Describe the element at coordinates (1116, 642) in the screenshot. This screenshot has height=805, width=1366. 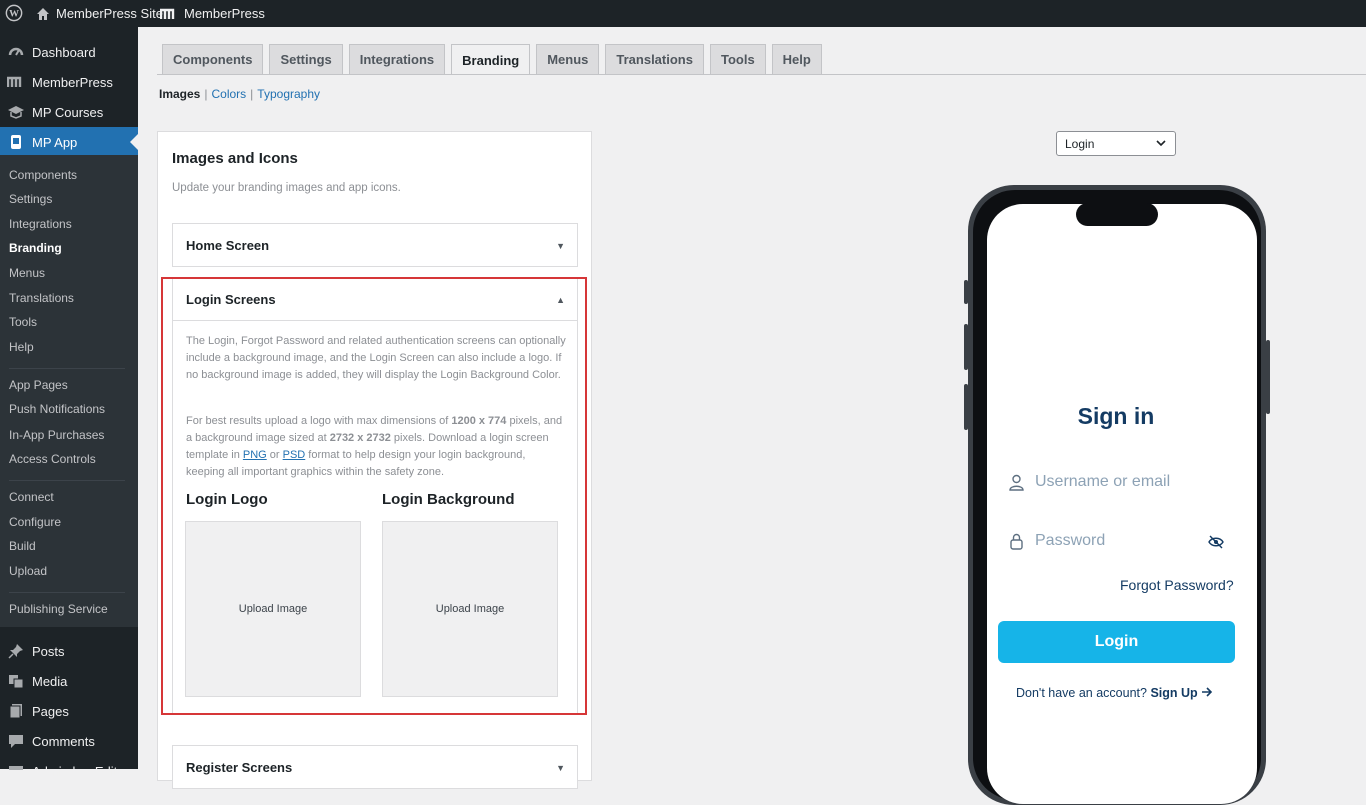
I see `login-button: Login` at that location.